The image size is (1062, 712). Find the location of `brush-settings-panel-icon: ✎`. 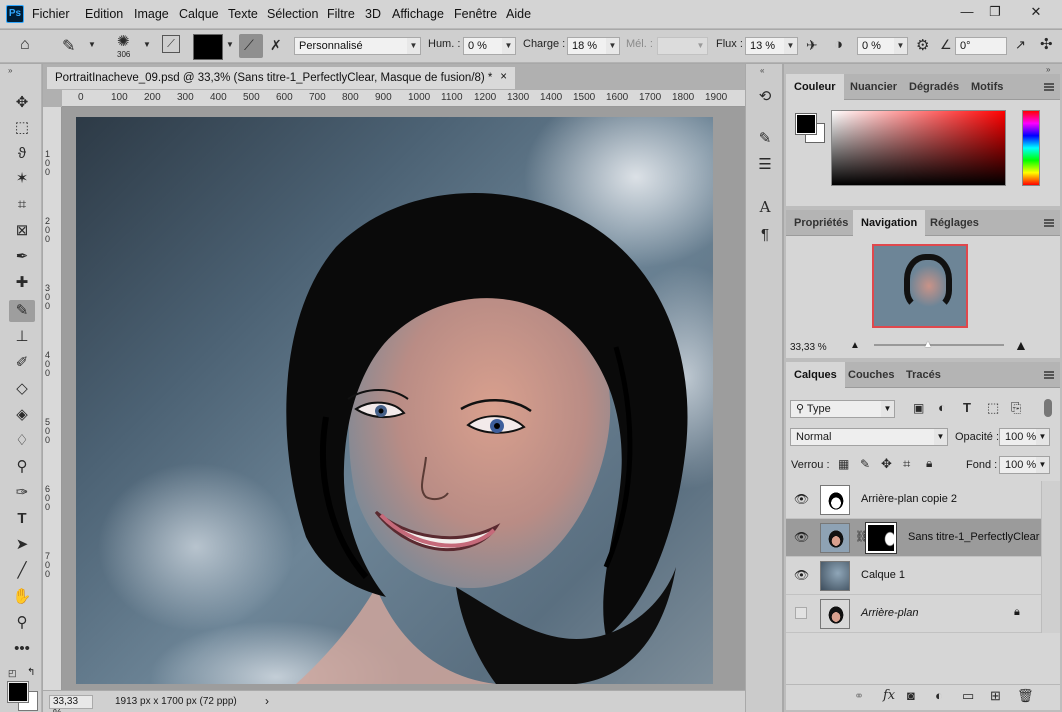

brush-settings-panel-icon: ✎ is located at coordinates (765, 139).